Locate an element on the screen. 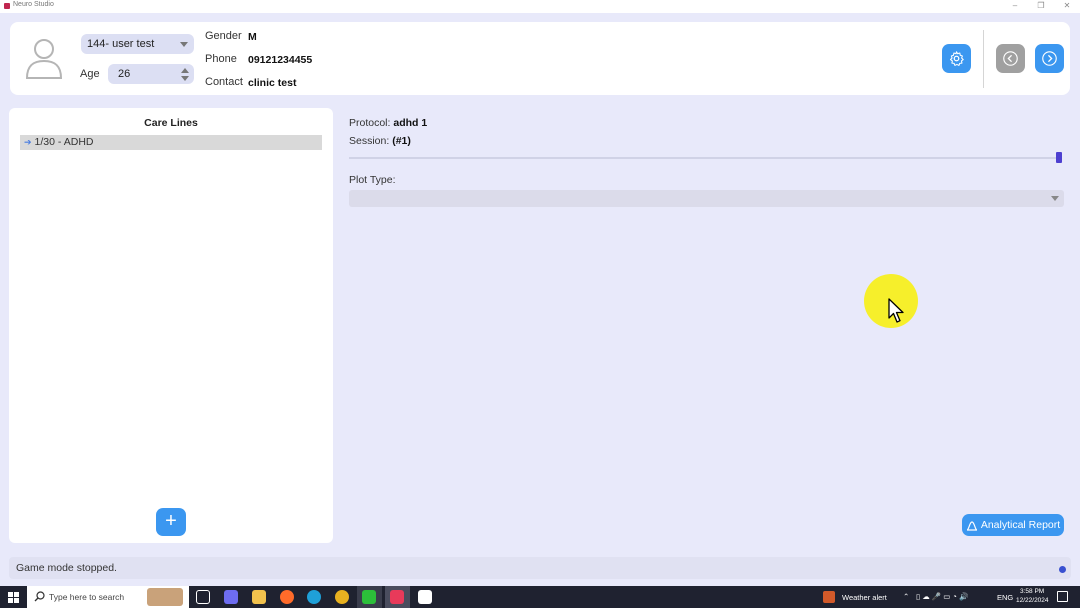 This screenshot has height=608, width=1080. contact-value: clinic test is located at coordinates (272, 83).